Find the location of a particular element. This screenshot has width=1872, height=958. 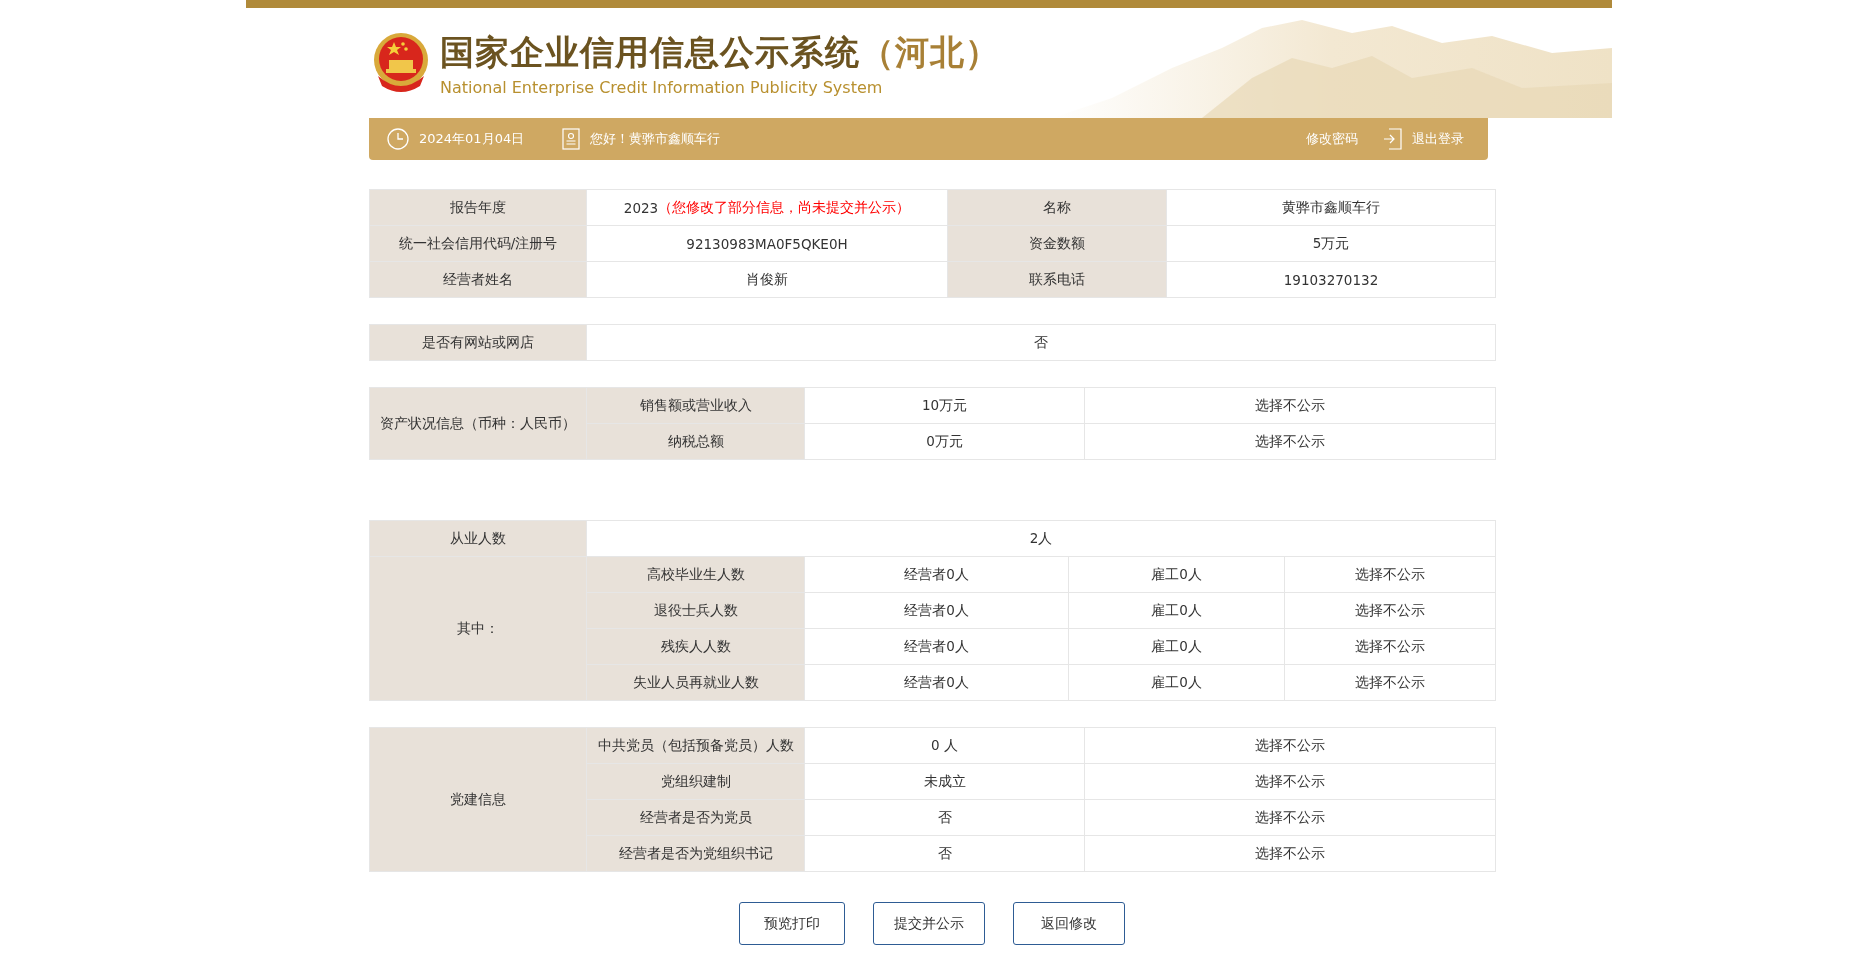

label-cell: 经营者是否为党组织书记 is located at coordinates (696, 854).